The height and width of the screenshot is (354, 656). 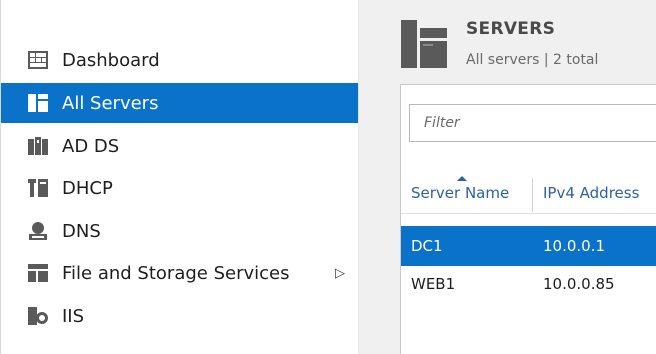 I want to click on column-header-server-name: Server Name, so click(x=460, y=193).